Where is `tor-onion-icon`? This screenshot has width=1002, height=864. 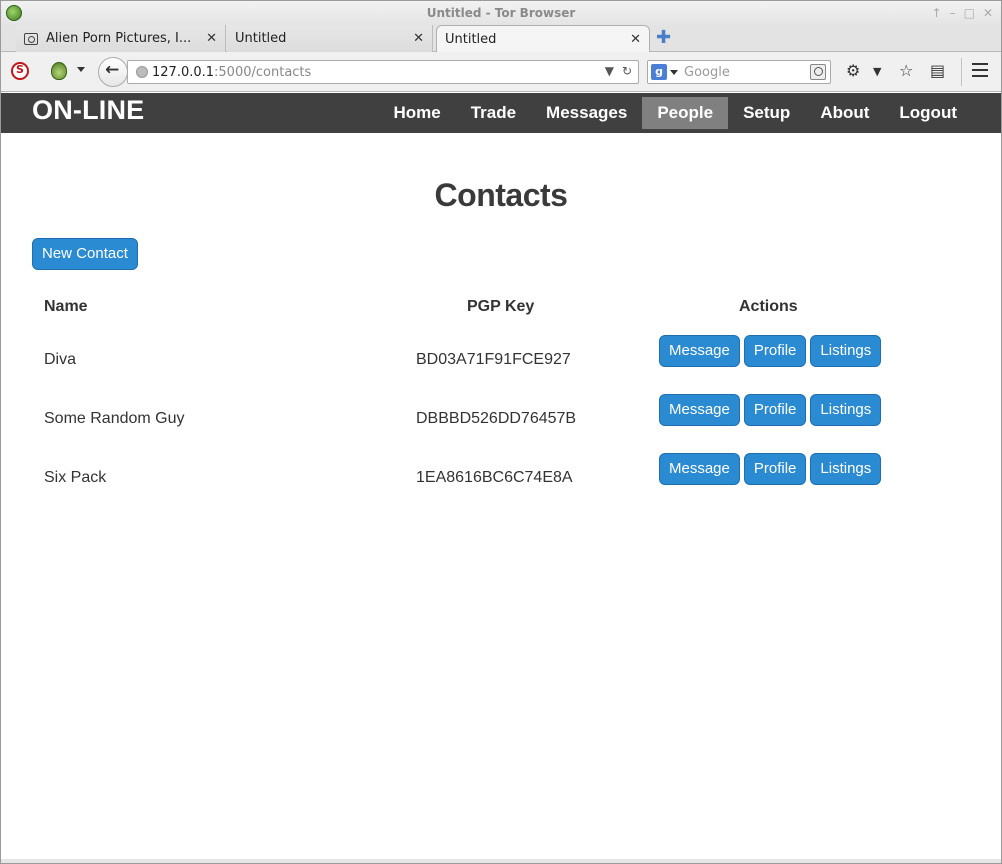 tor-onion-icon is located at coordinates (59, 71).